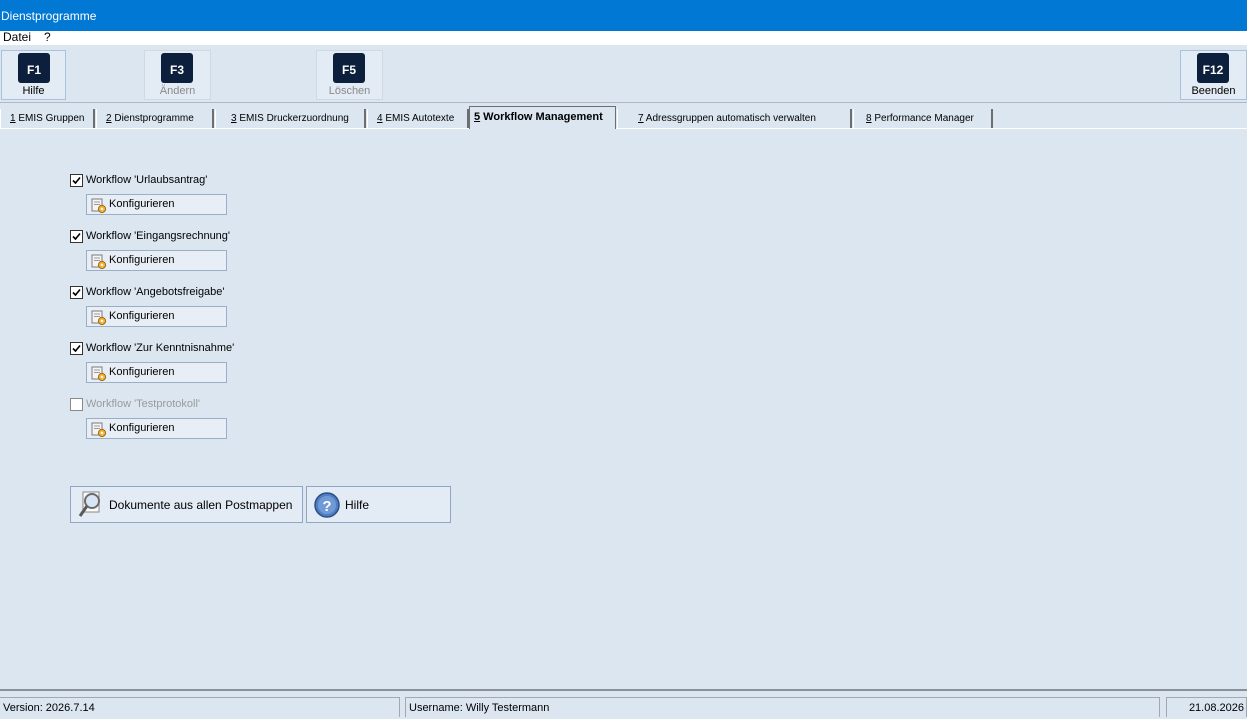 The height and width of the screenshot is (719, 1247). I want to click on workflow-kenntnisnahme-label: Workflow 'Zur Kenntnisnahme', so click(160, 348).